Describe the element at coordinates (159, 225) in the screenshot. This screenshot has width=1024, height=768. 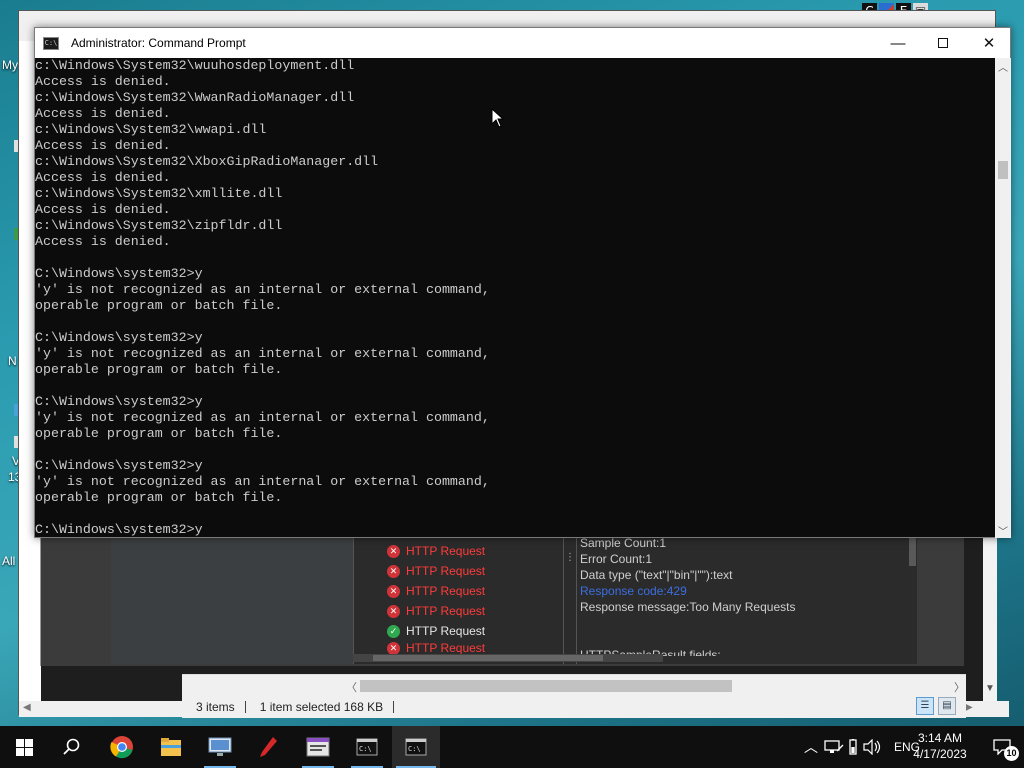
I see `console-line: c:\Windows\System32\zipfldr.dll` at that location.